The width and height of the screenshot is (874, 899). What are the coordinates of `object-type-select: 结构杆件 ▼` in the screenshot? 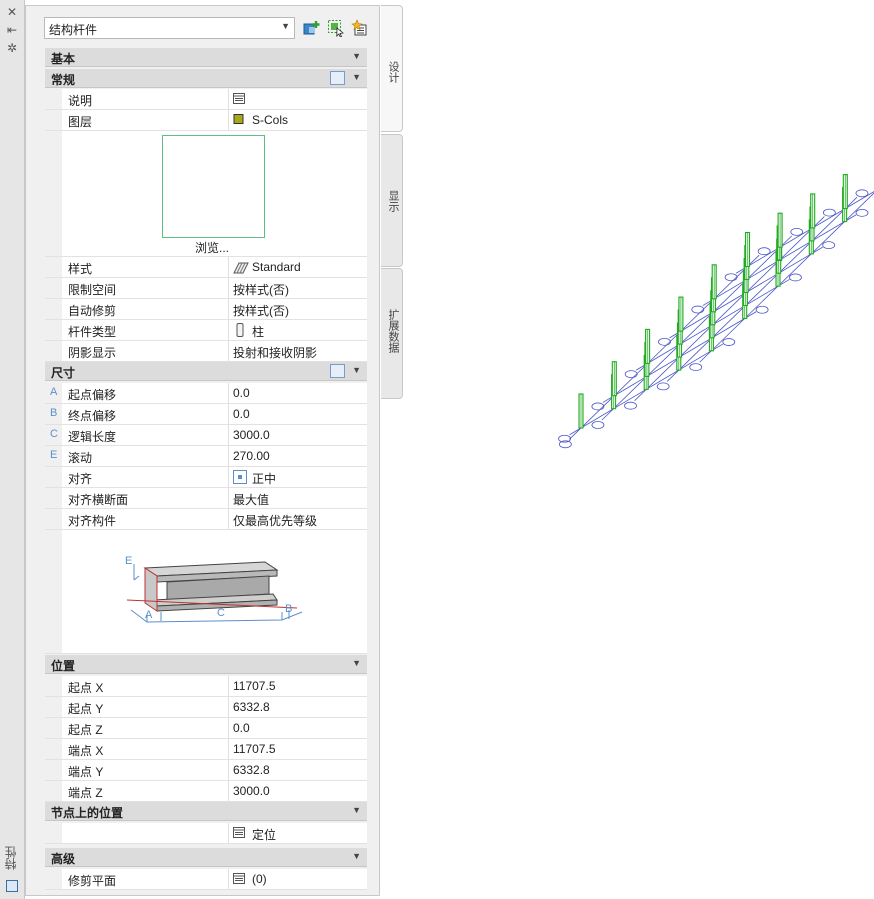 It's located at (169, 28).